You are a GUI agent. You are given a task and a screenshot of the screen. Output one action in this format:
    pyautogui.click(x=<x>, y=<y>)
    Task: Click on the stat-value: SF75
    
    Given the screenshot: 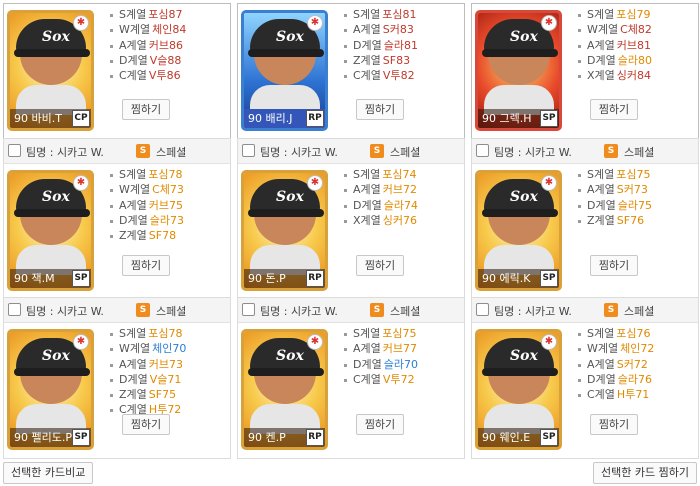 What is the action you would take?
    pyautogui.click(x=162, y=395)
    